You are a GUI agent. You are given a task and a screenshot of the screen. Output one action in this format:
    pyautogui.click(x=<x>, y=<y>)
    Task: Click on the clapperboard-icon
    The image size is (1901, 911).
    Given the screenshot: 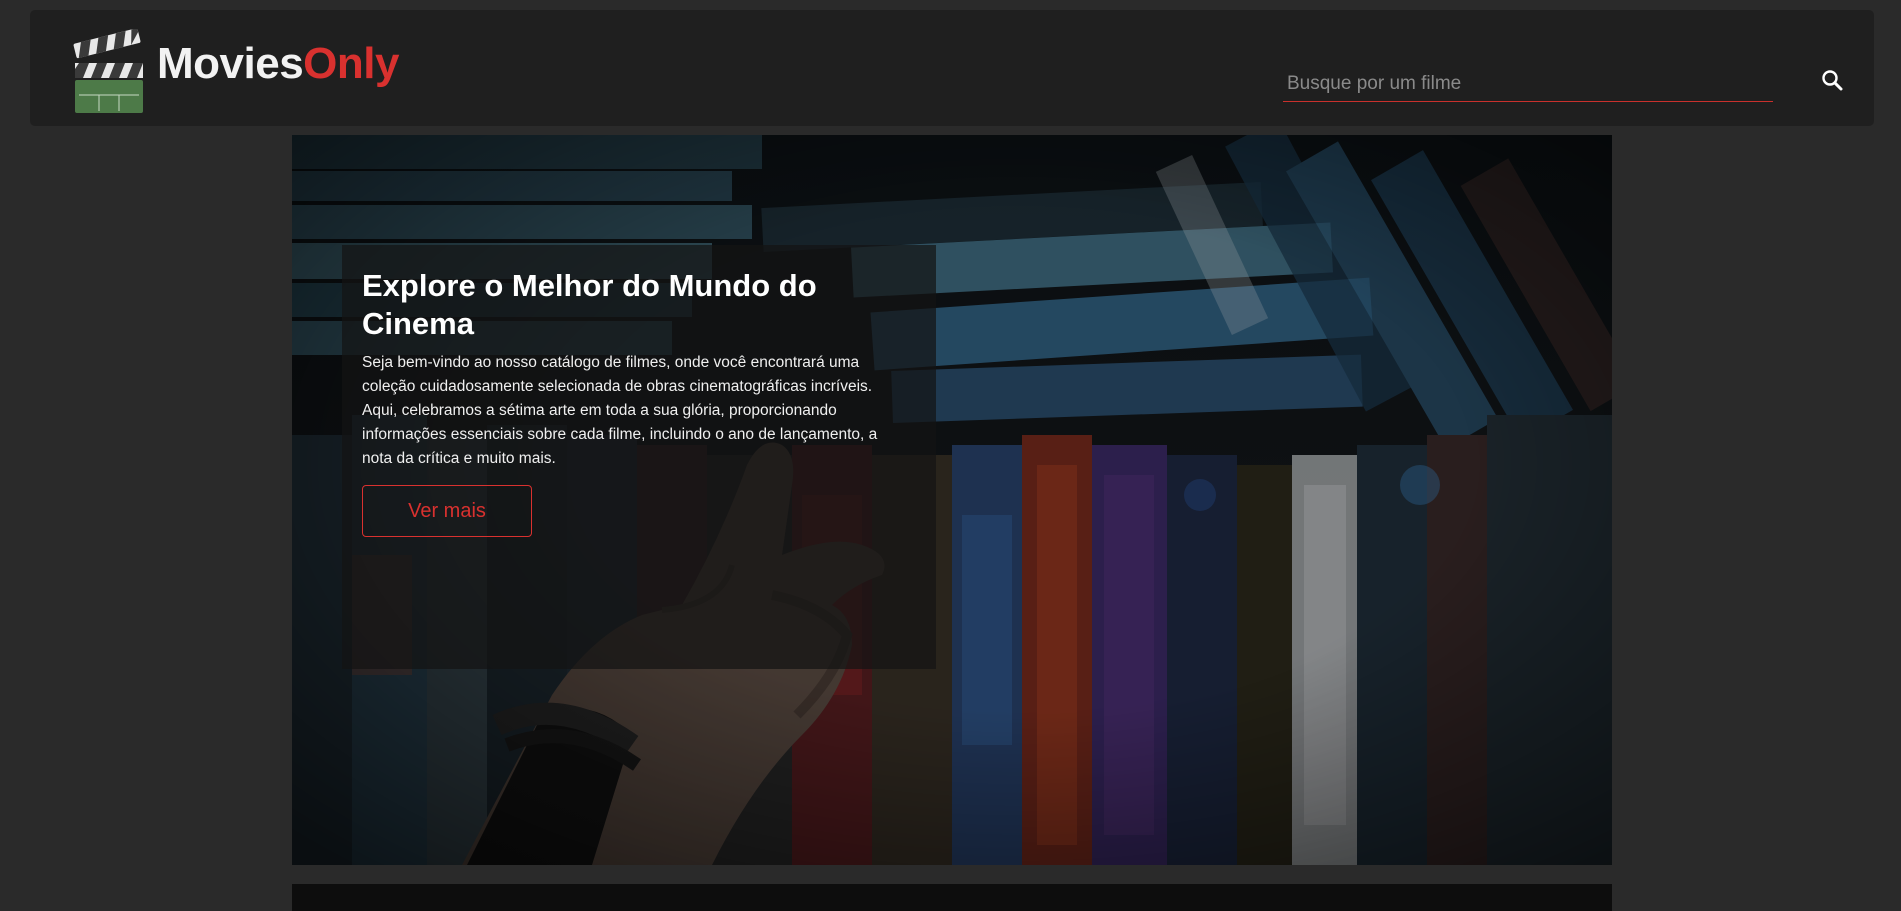 What is the action you would take?
    pyautogui.click(x=109, y=72)
    